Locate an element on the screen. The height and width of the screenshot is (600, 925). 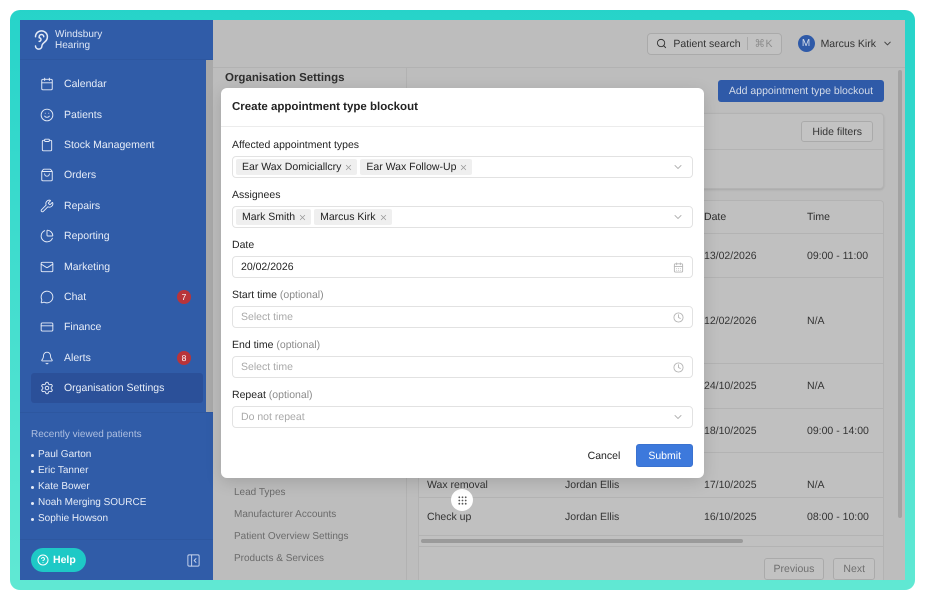
settings-nav-item: Patient Overview Settings is located at coordinates (315, 537).